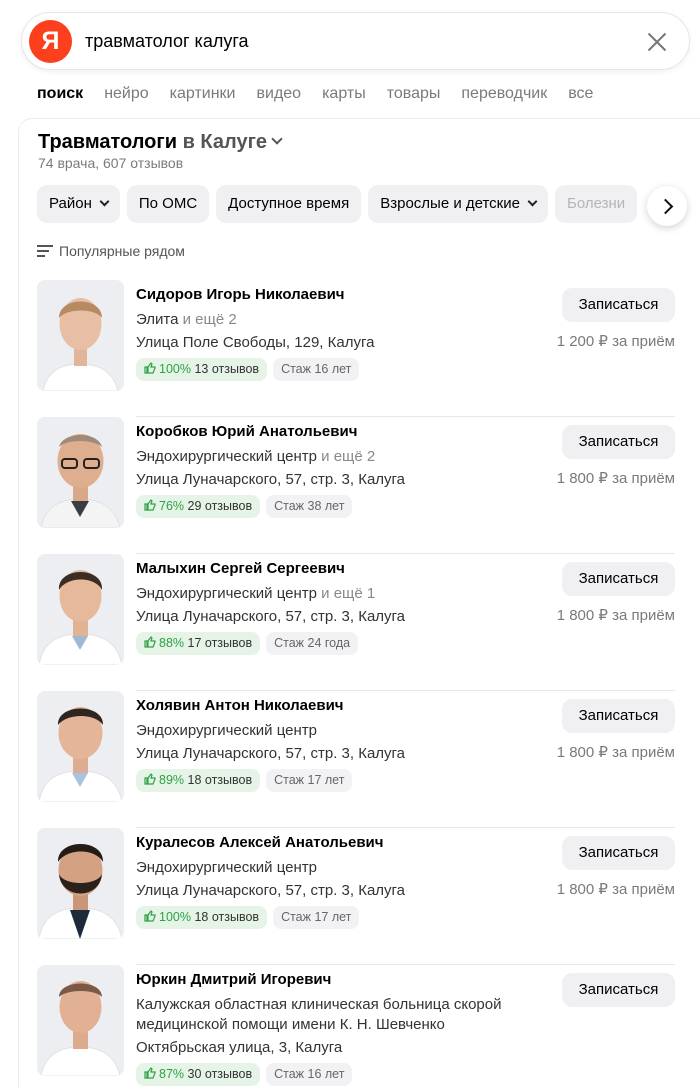 Image resolution: width=700 pixels, height=1087 pixels. I want to click on tab-neuro: нейро, so click(126, 94).